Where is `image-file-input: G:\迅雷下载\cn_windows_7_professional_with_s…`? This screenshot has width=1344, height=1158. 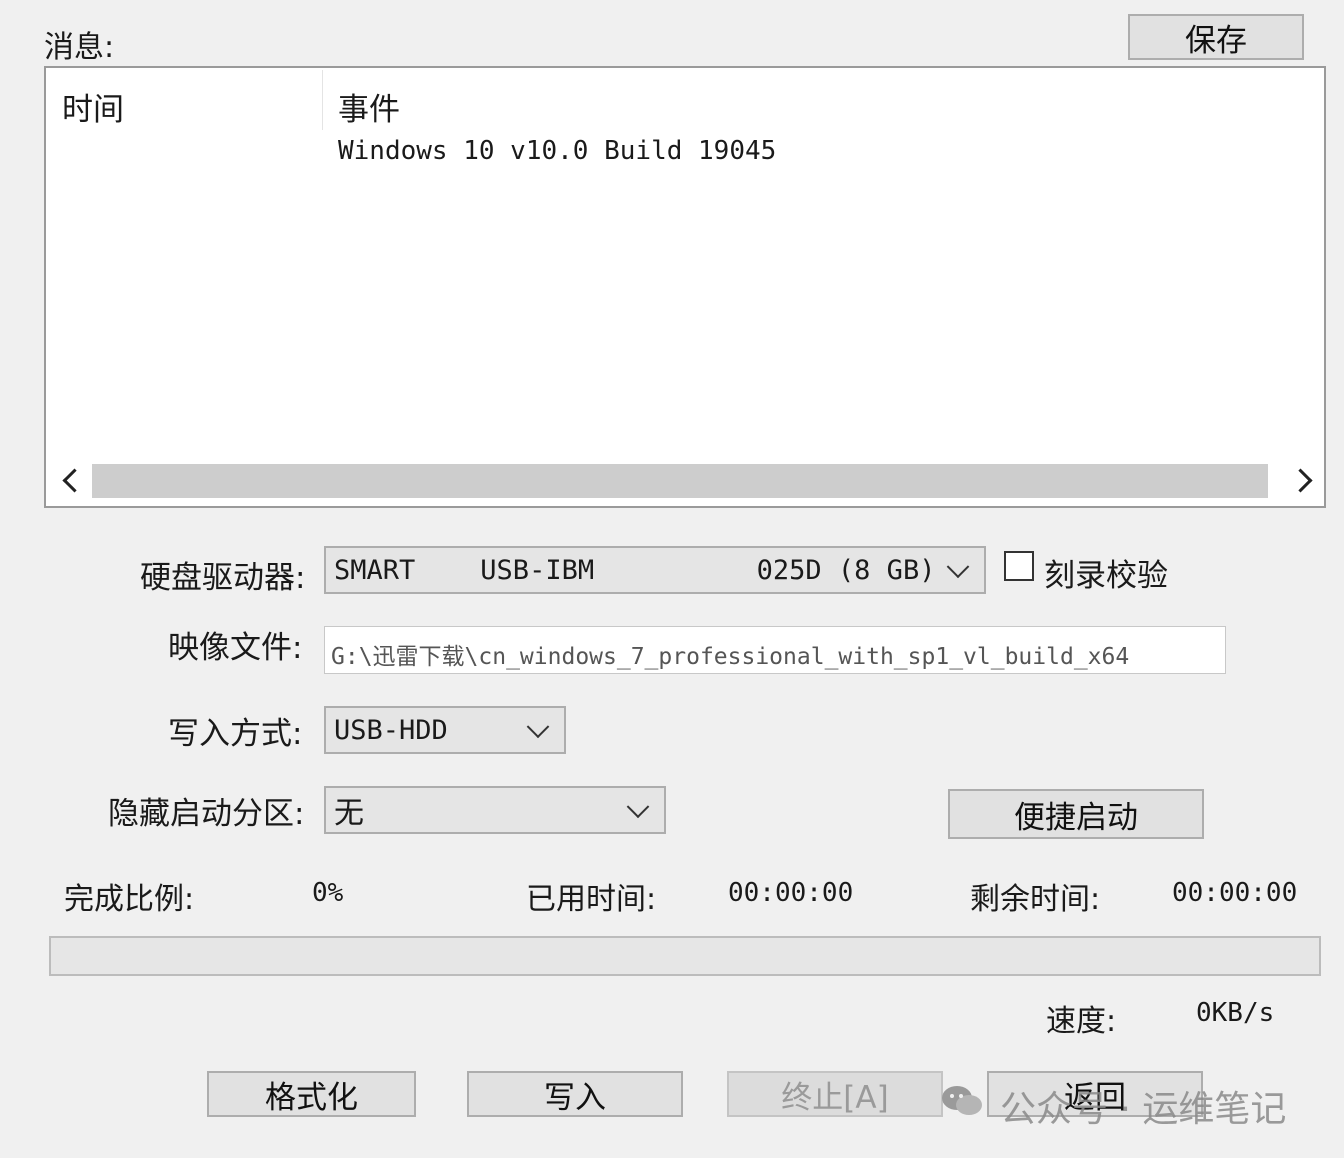
image-file-input: G:\迅雷下载\cn_windows_7_professional_with_s… is located at coordinates (775, 650).